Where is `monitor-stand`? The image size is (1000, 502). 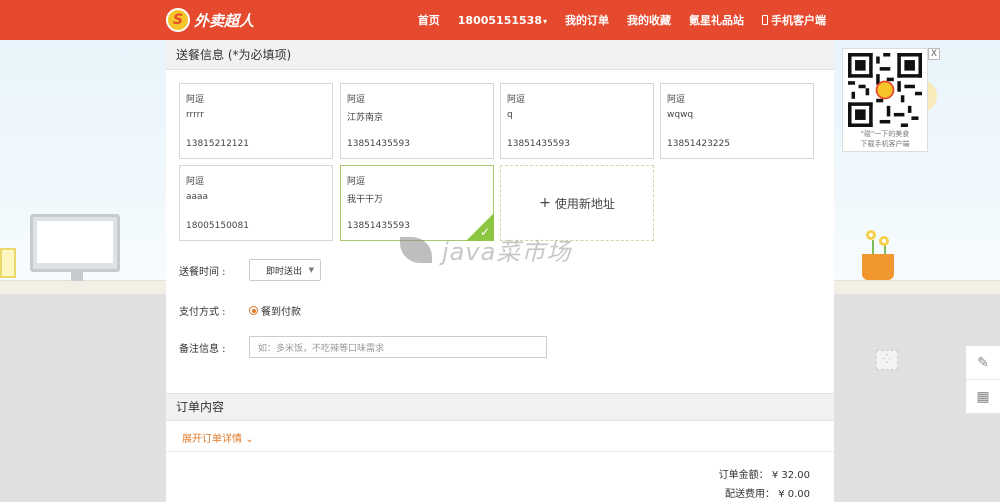
monitor-stand is located at coordinates (77, 276).